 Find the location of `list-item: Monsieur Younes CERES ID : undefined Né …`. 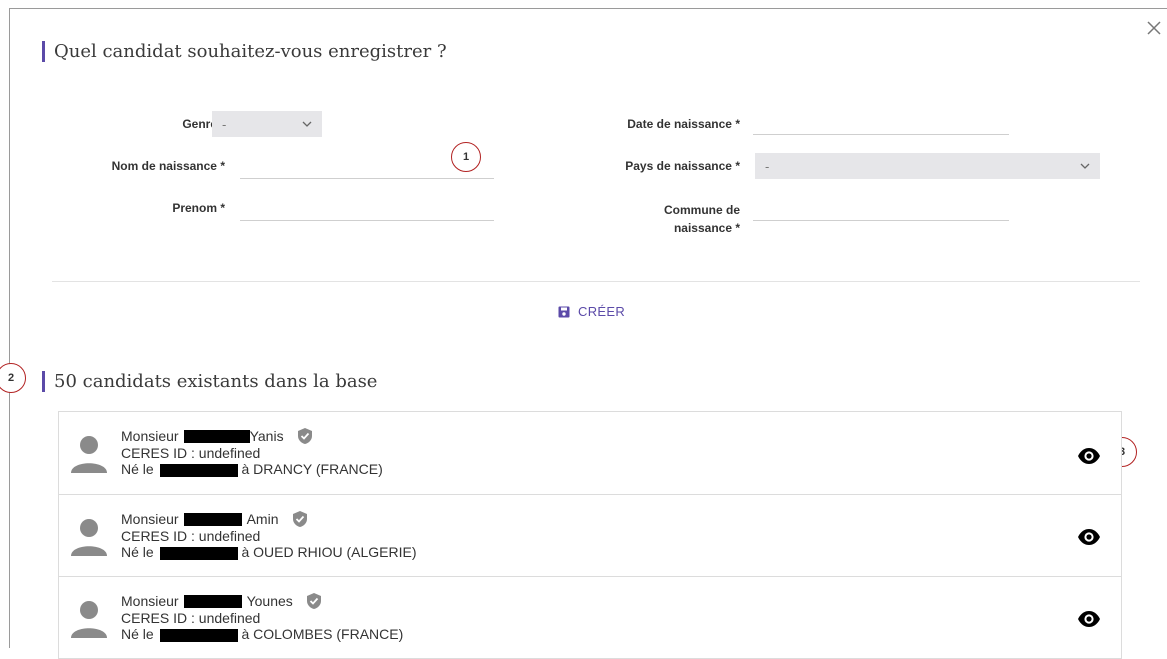

list-item: Monsieur Younes CERES ID : undefined Né … is located at coordinates (590, 618).